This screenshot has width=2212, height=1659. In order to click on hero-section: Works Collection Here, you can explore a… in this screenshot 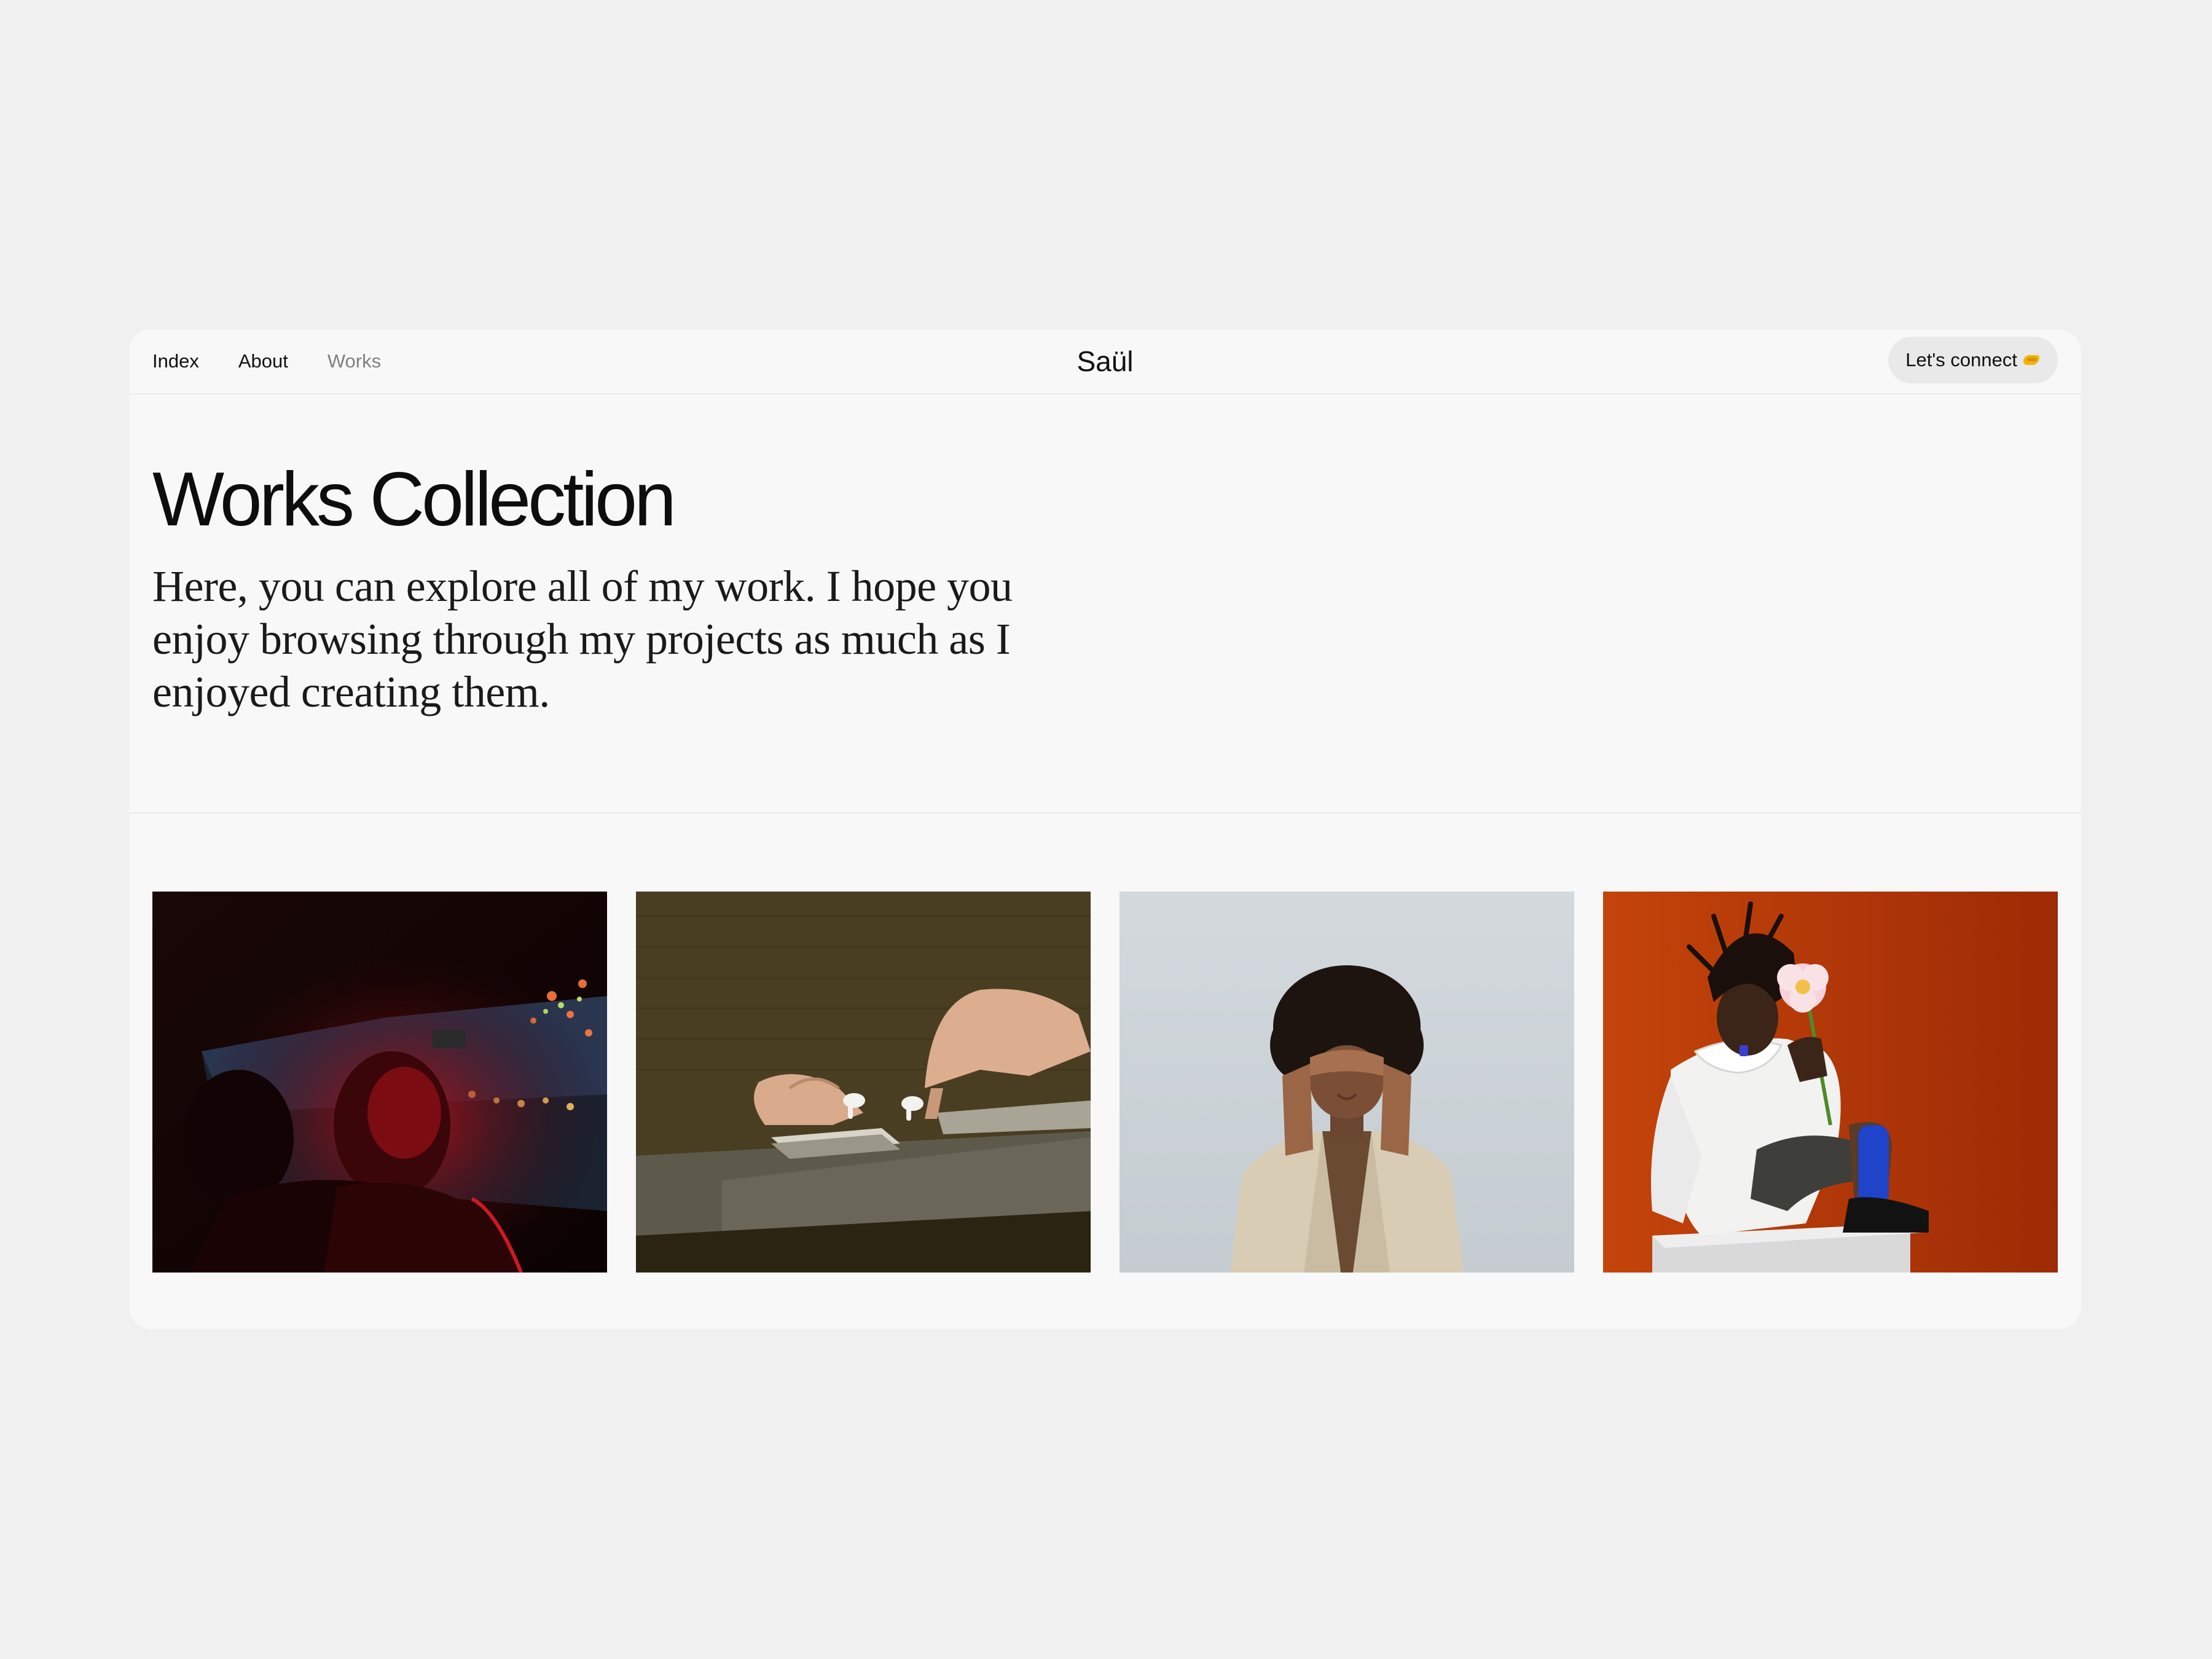, I will do `click(643, 589)`.